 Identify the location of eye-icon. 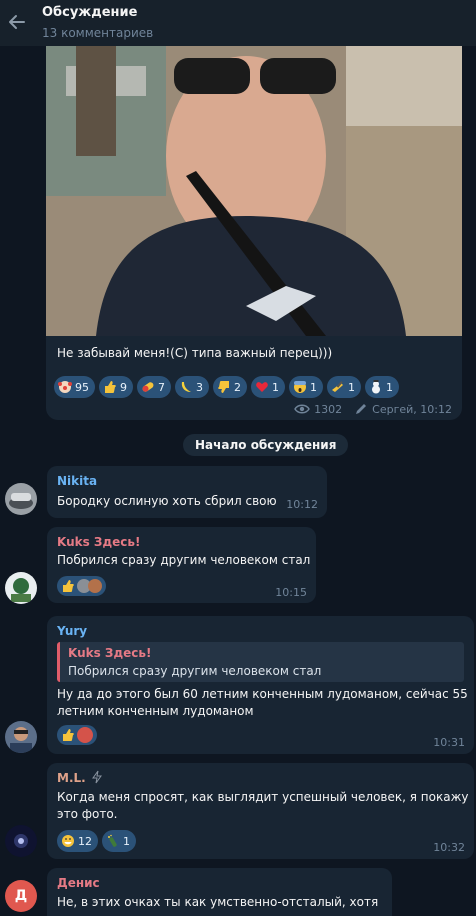
(302, 409).